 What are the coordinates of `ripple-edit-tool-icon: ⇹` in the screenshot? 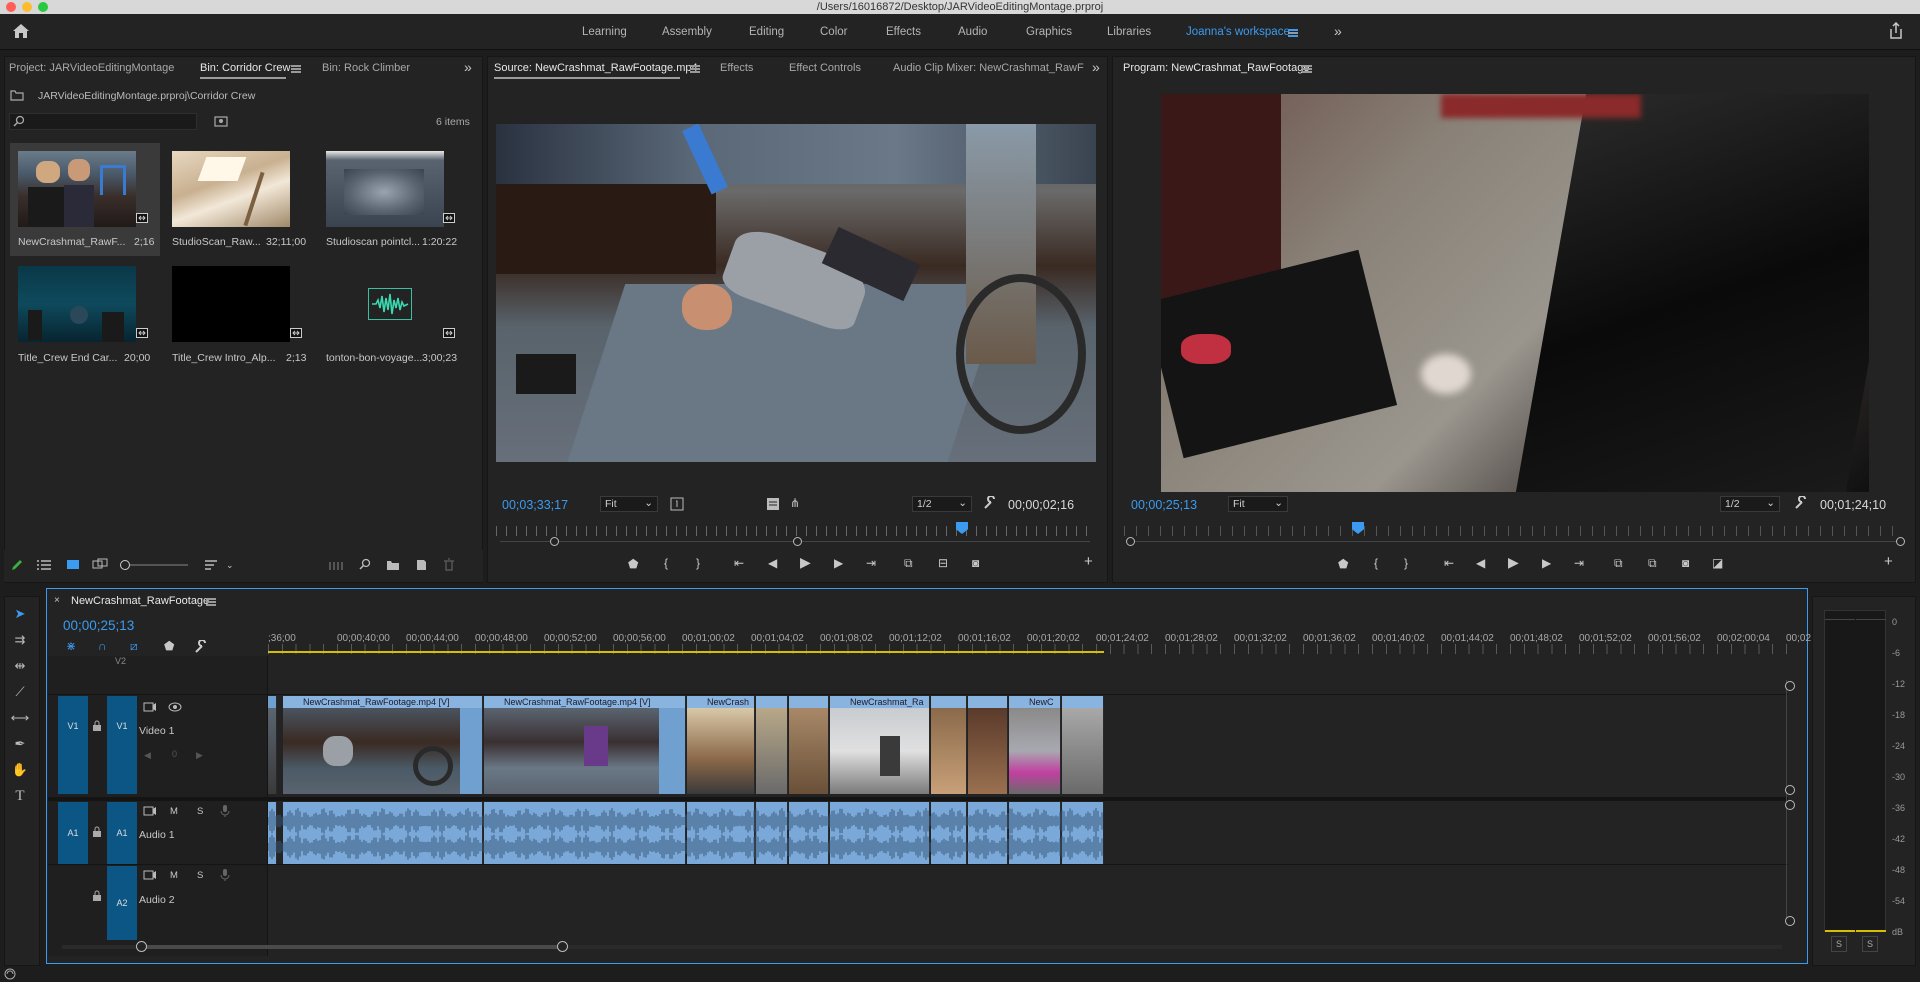 It's located at (20, 666).